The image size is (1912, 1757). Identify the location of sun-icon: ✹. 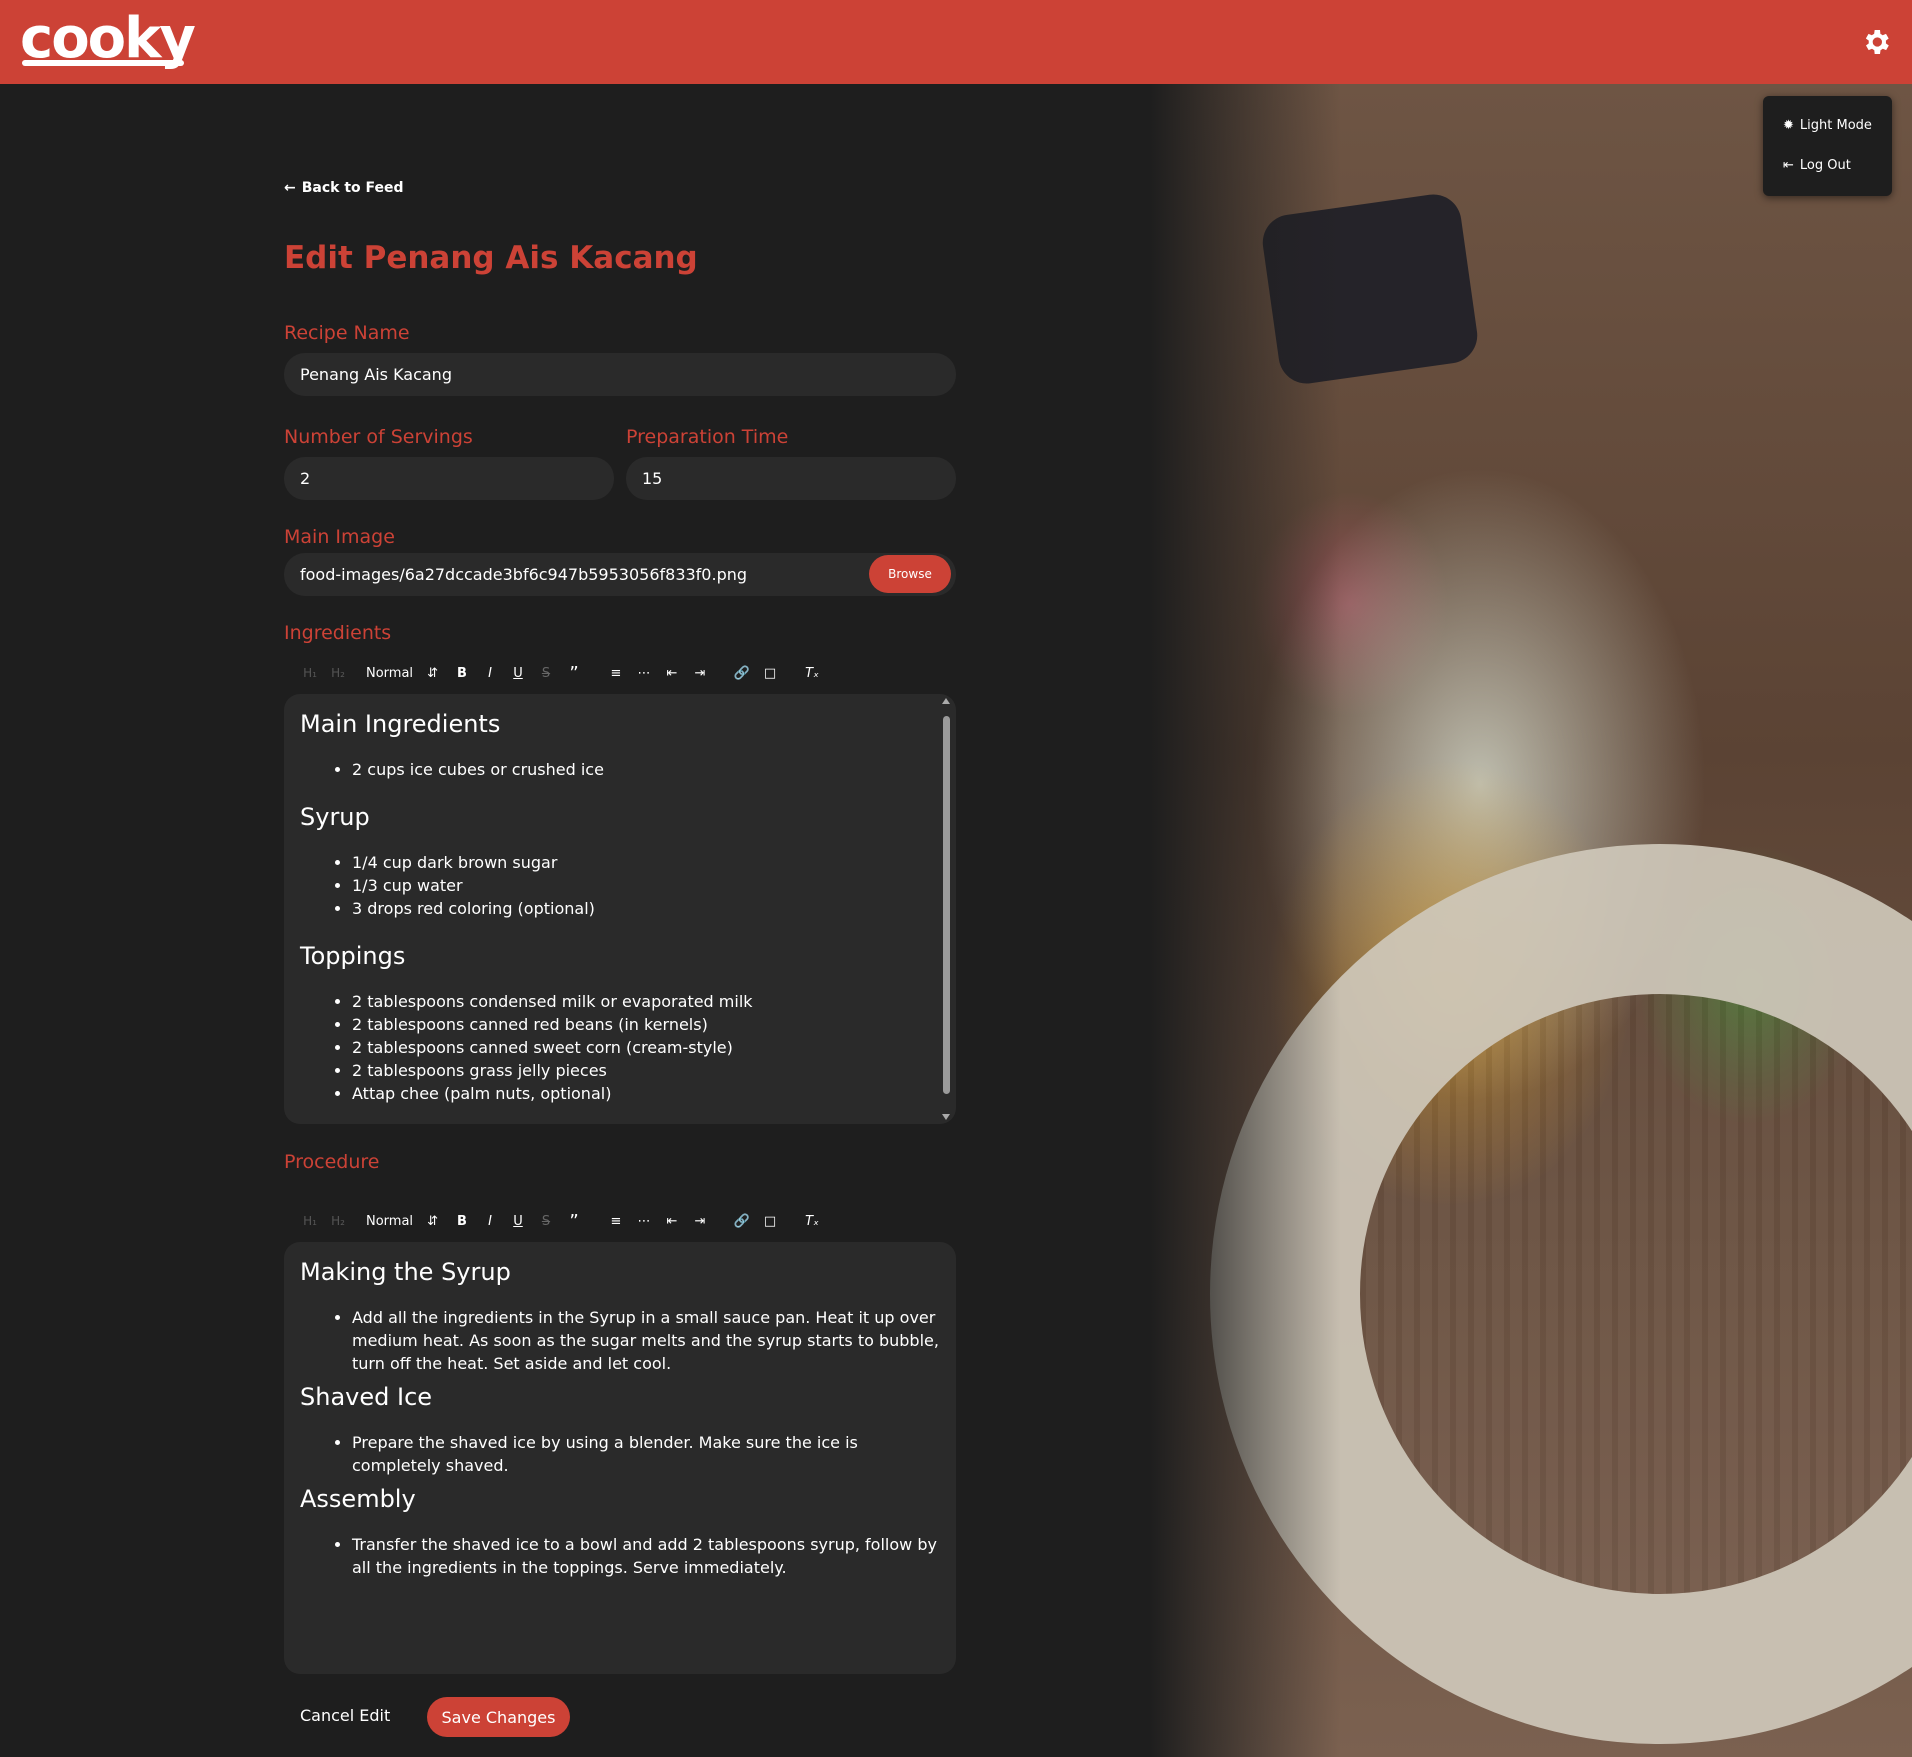
(1788, 125).